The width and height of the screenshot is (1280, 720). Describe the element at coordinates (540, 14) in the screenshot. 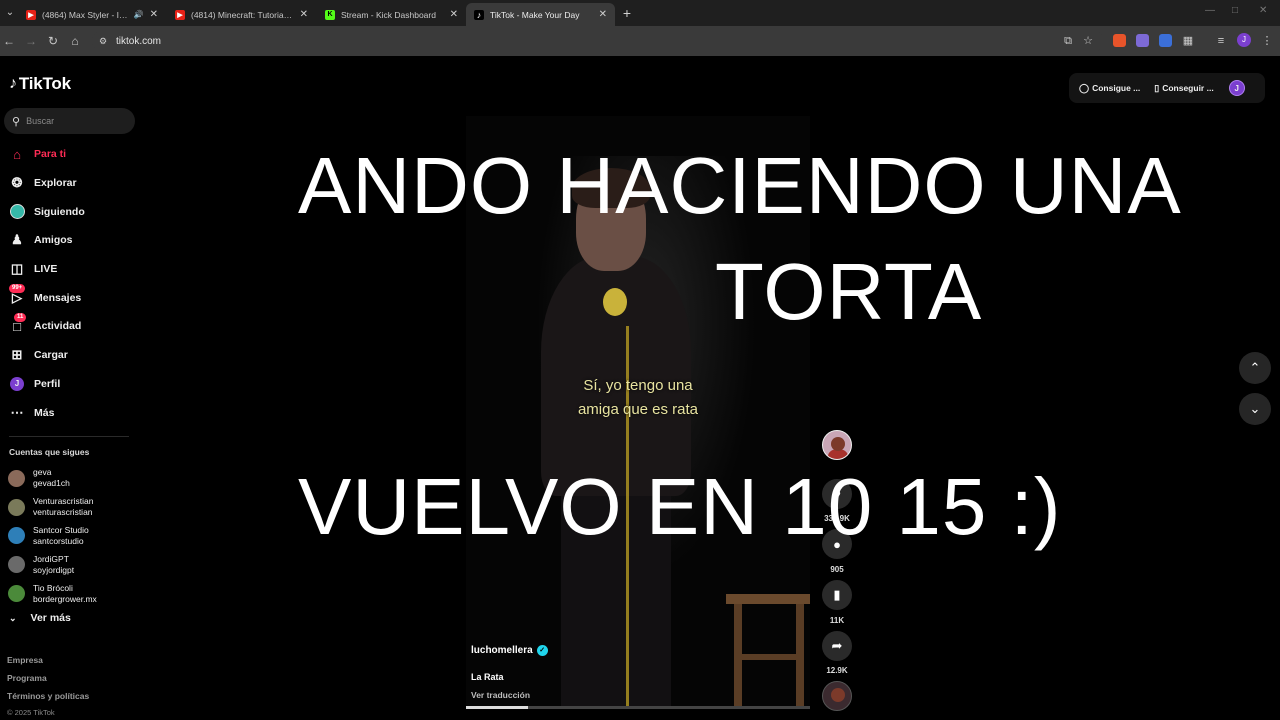

I see `browser-tab-4-active: ♪ TikTok - Make Your Day ✕` at that location.